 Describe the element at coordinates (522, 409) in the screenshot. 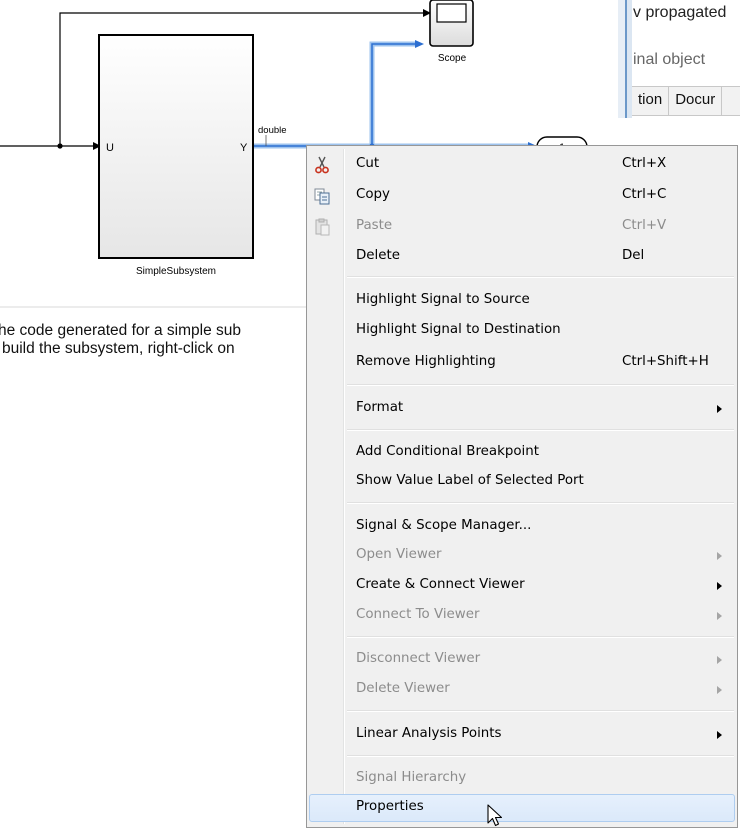

I see `menu-item-format: Format` at that location.